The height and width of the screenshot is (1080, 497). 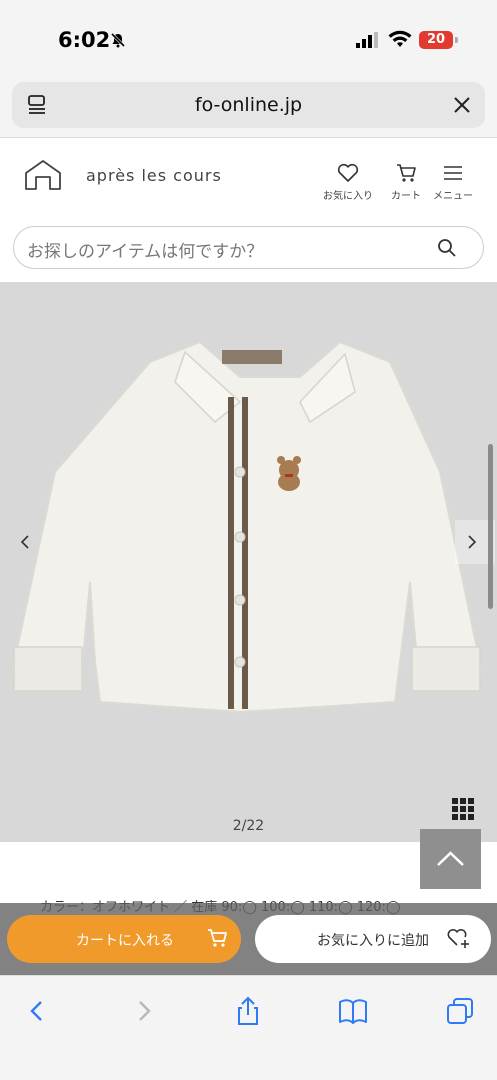 What do you see at coordinates (348, 172) in the screenshot?
I see `heart-icon` at bounding box center [348, 172].